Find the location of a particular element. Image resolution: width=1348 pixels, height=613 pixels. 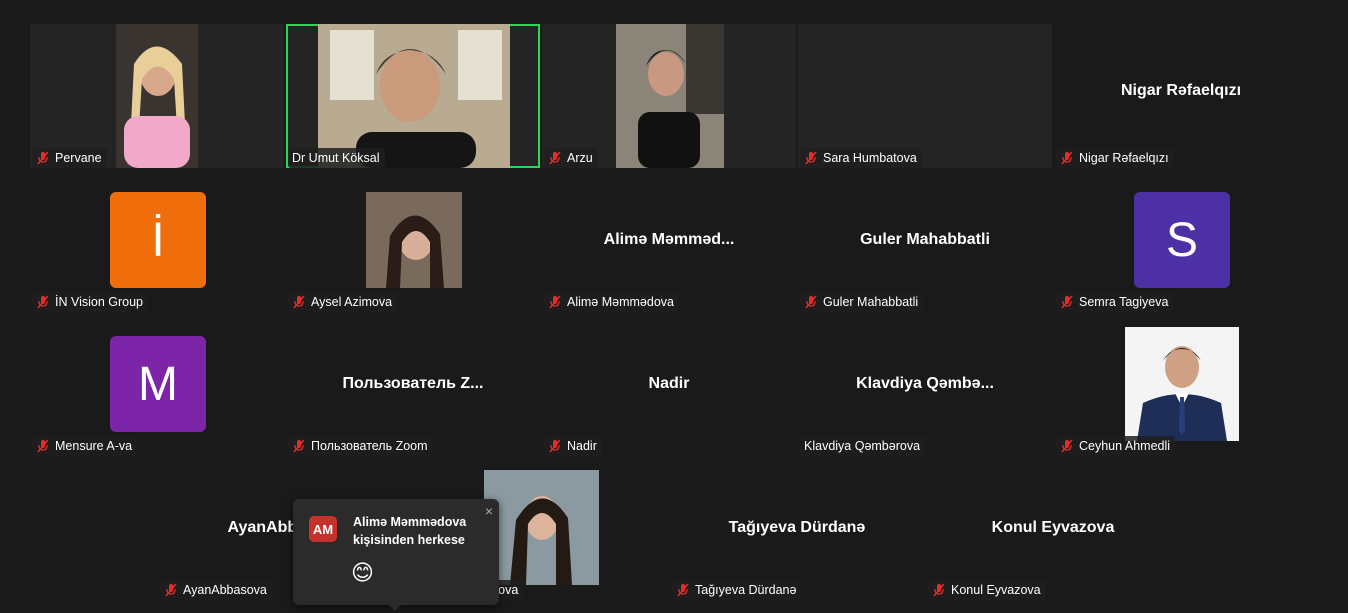

participant-tile-nadir: Nadir Nadir is located at coordinates (669, 384).